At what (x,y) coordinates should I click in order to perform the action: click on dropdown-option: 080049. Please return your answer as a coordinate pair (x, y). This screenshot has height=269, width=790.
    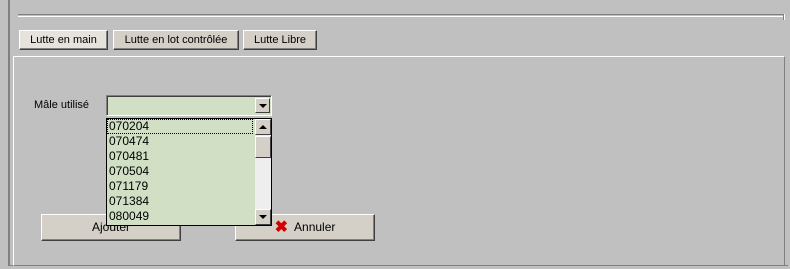
    Looking at the image, I should click on (180, 216).